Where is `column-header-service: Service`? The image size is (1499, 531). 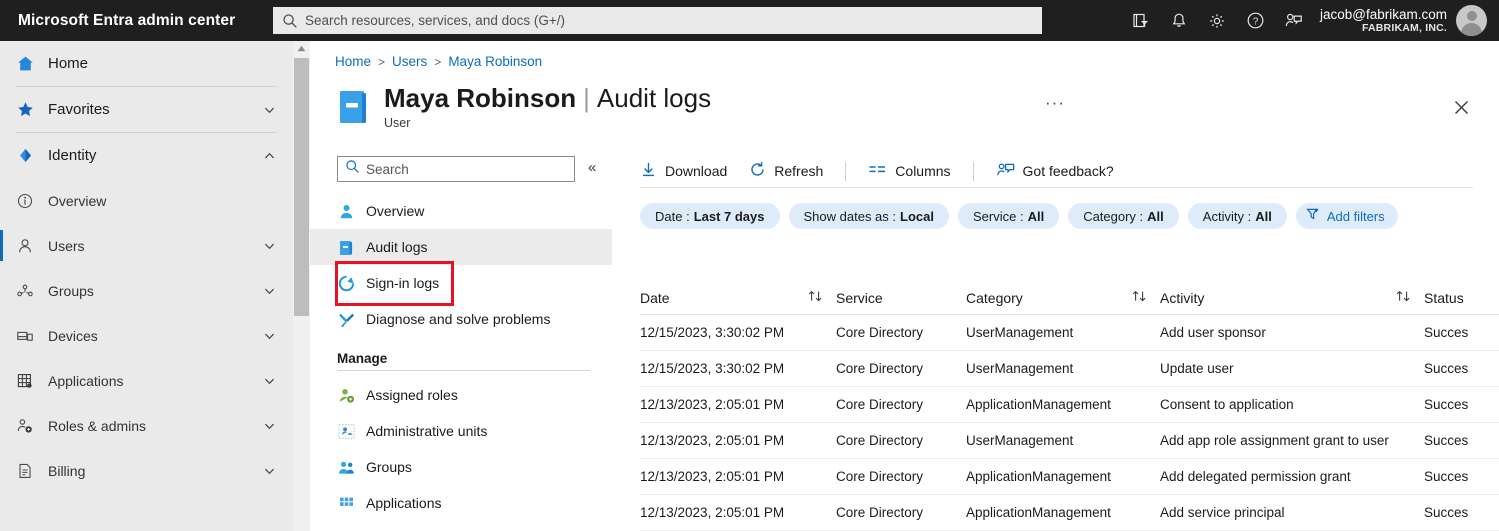 column-header-service: Service is located at coordinates (901, 298).